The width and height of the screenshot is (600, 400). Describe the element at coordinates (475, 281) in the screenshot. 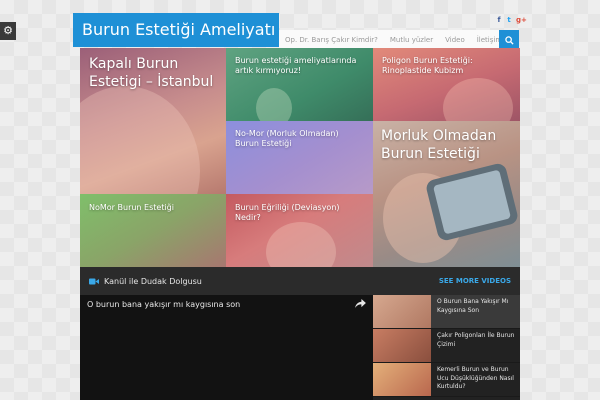

I see `see-more-videos-link: SEE MORE VIDEOS` at that location.